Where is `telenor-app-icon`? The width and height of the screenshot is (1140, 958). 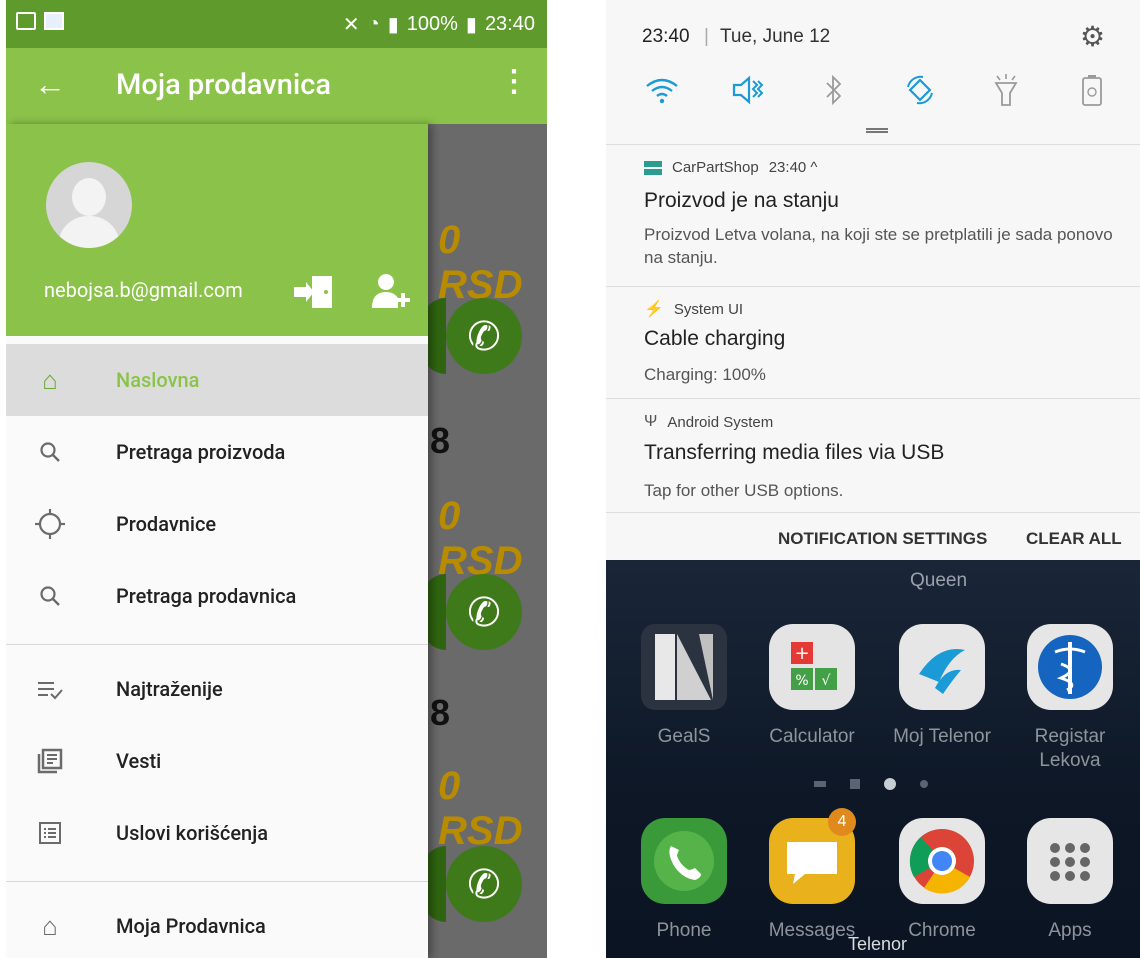 telenor-app-icon is located at coordinates (942, 667).